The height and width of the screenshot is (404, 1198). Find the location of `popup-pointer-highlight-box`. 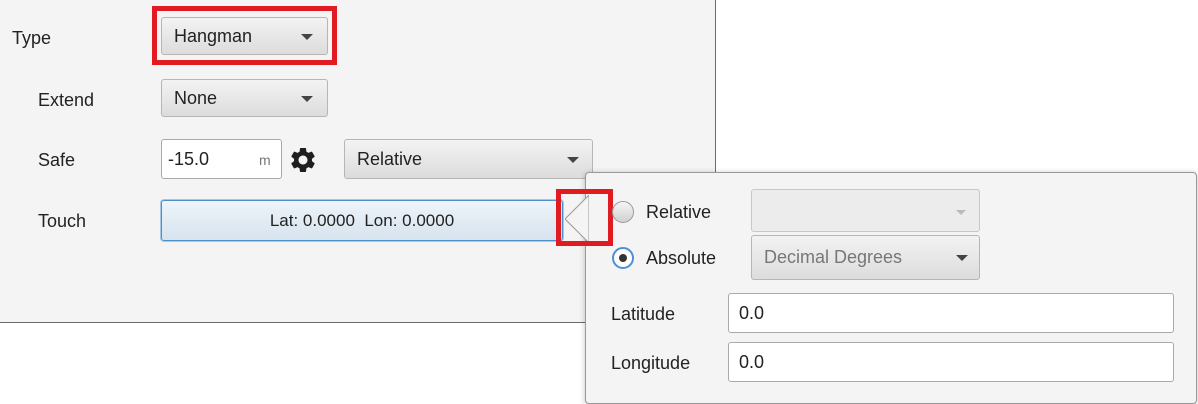

popup-pointer-highlight-box is located at coordinates (584, 217).